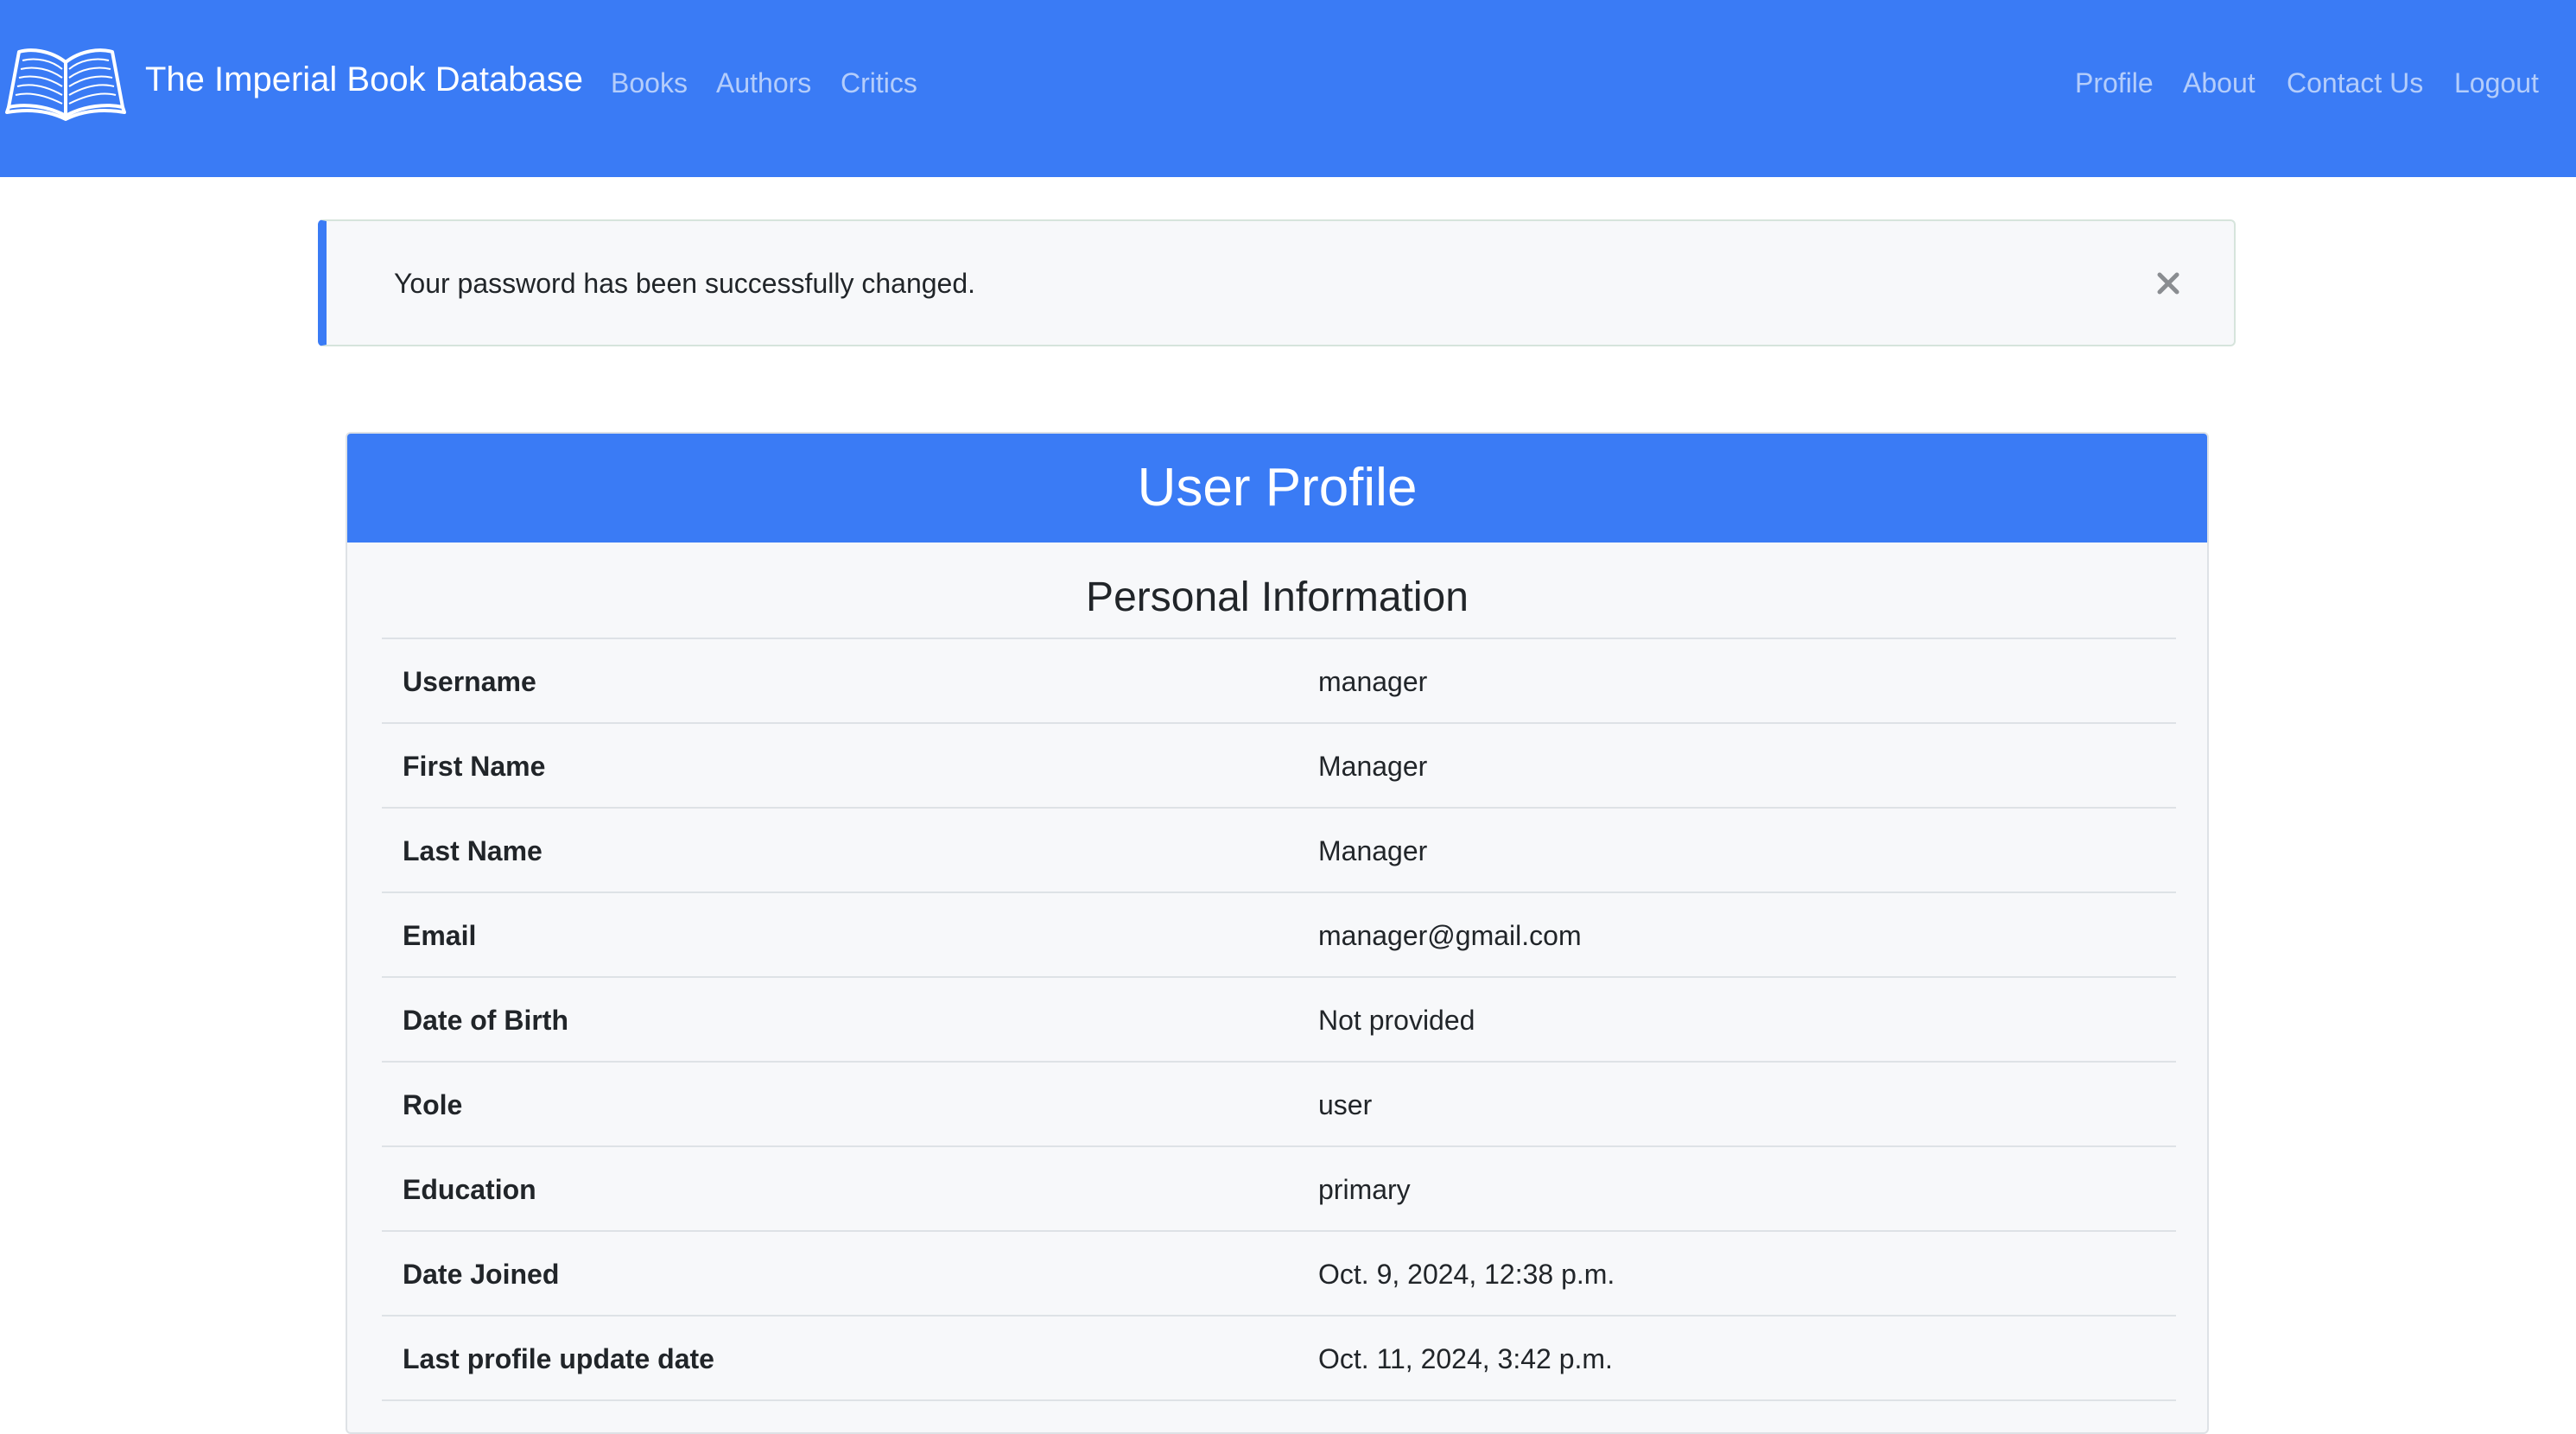 The height and width of the screenshot is (1434, 2576). What do you see at coordinates (1465, 1358) in the screenshot?
I see `row-value: Oct. 11, 2024, 3:42 p.m.` at bounding box center [1465, 1358].